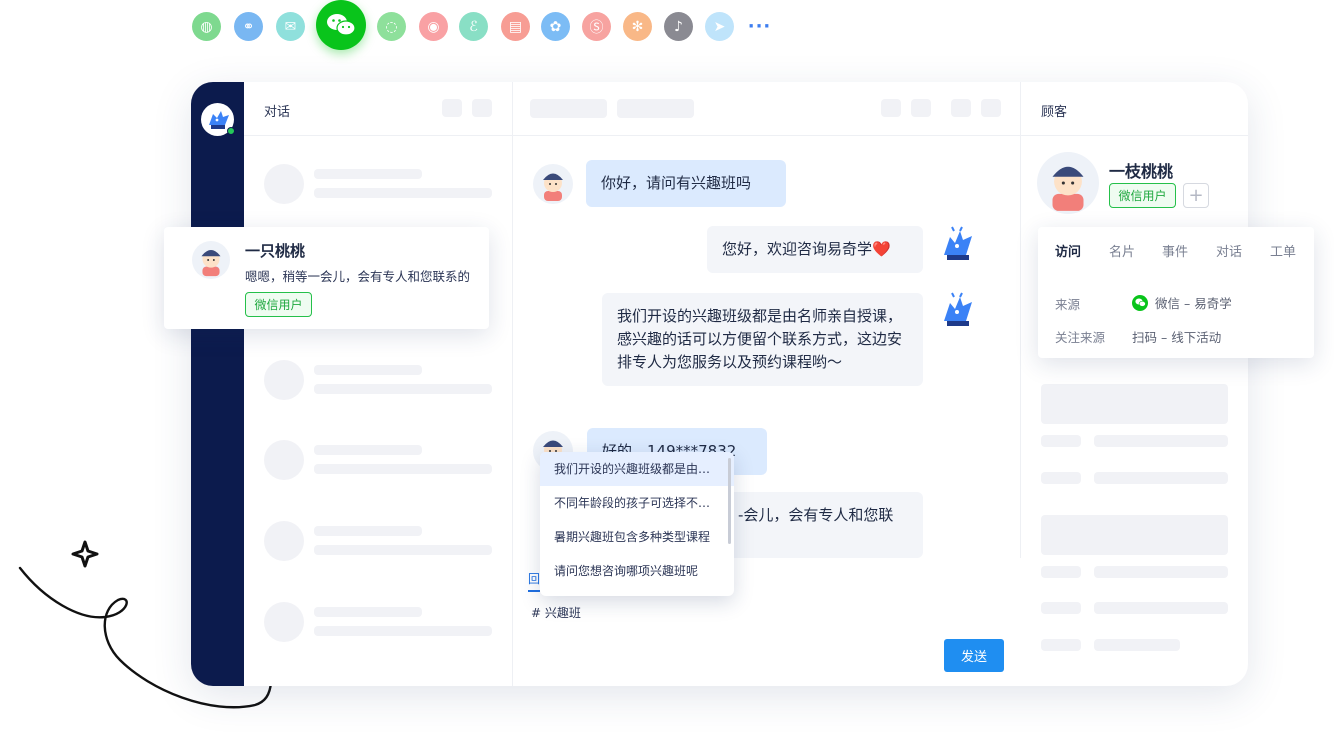 Image resolution: width=1334 pixels, height=742 pixels. What do you see at coordinates (473, 26) in the screenshot?
I see `miniprogram-channel-icon: ℰ` at bounding box center [473, 26].